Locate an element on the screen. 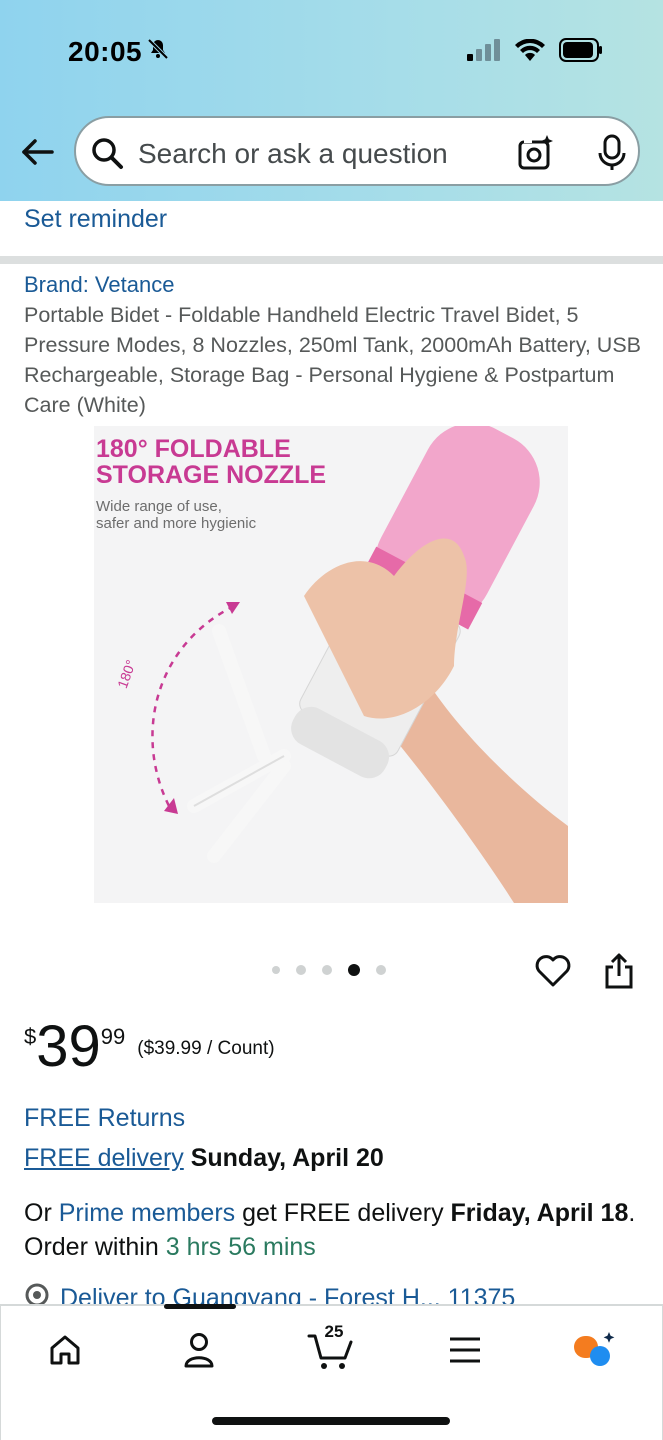 The width and height of the screenshot is (663, 1440). home-indicator is located at coordinates (331, 1421).